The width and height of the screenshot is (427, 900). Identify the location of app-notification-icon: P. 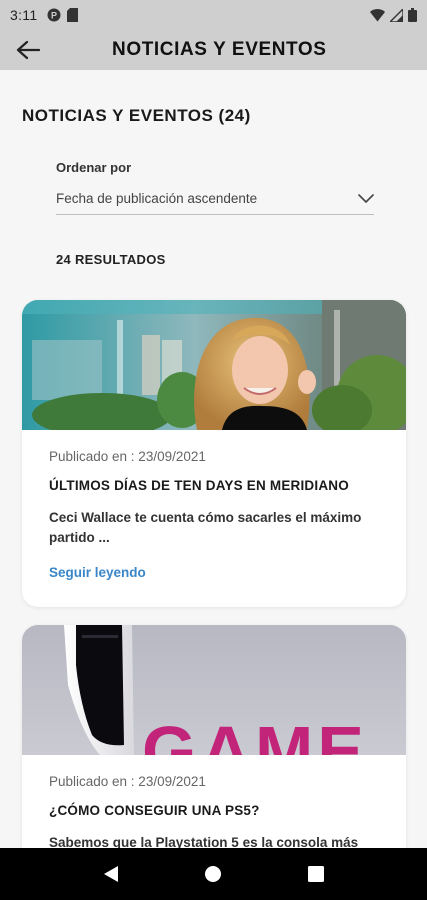
(54, 15).